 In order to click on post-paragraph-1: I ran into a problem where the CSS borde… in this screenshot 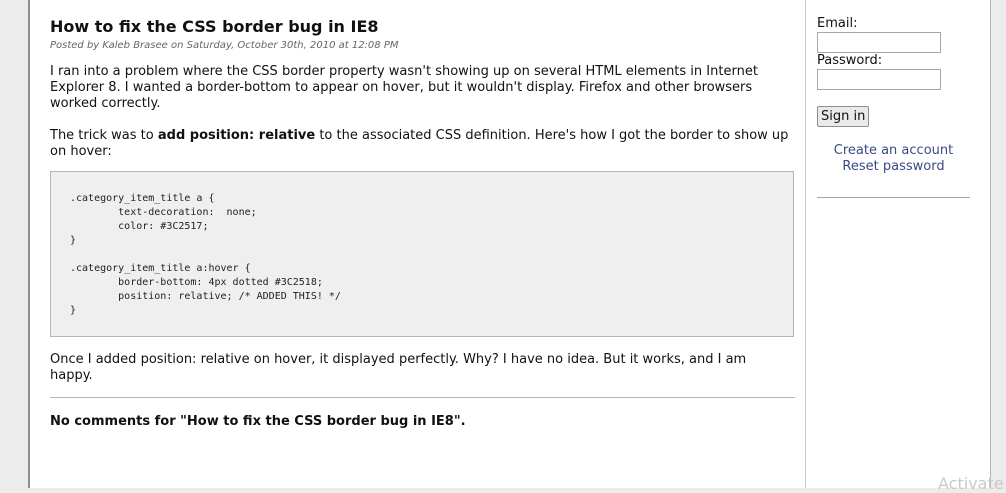, I will do `click(404, 87)`.